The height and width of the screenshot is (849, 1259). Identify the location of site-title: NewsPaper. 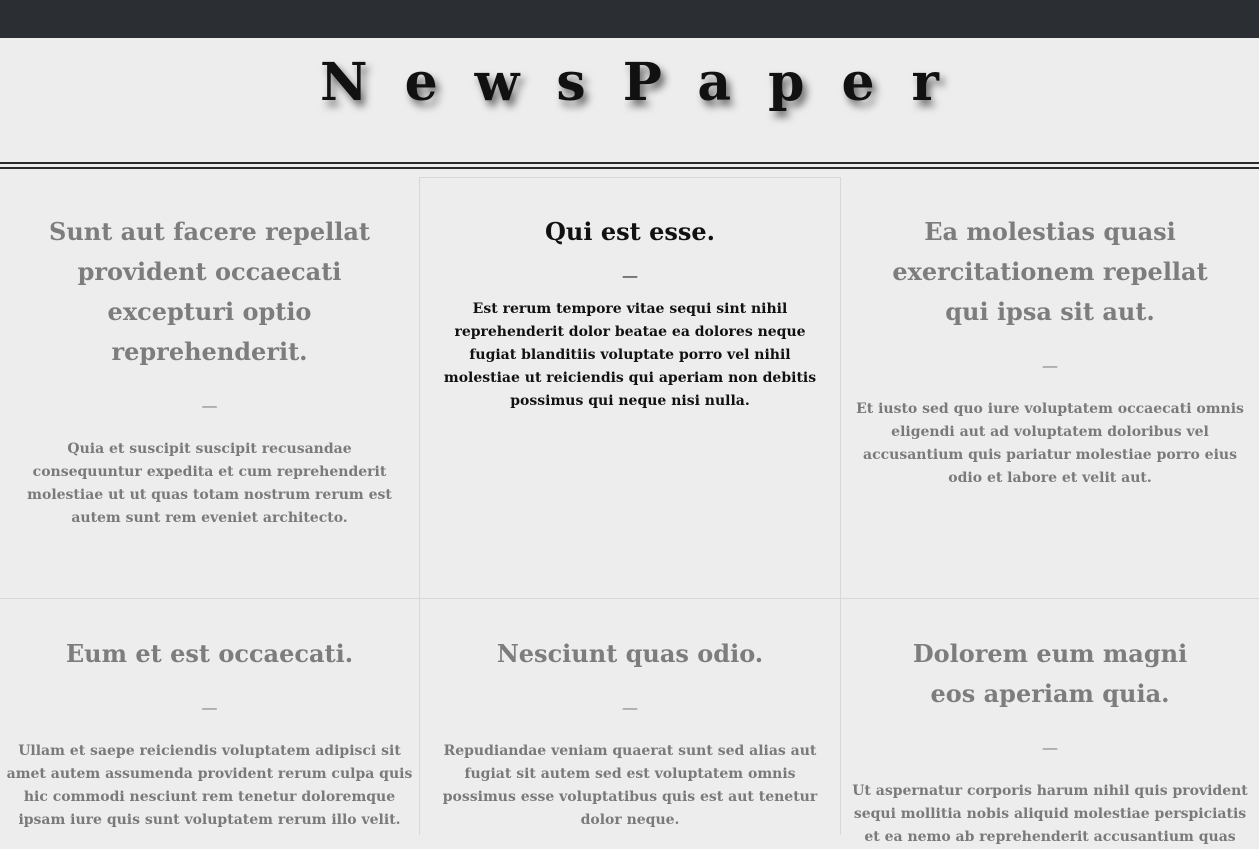
(648, 82).